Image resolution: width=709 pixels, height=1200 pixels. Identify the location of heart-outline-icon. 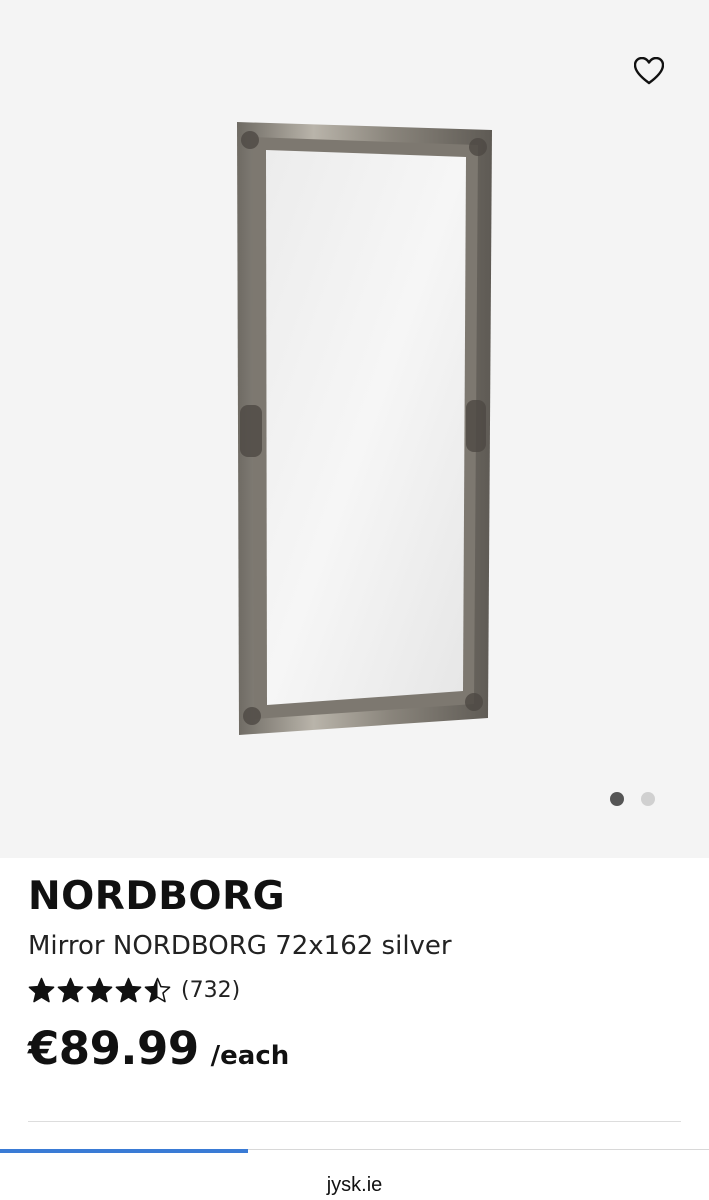
(649, 71).